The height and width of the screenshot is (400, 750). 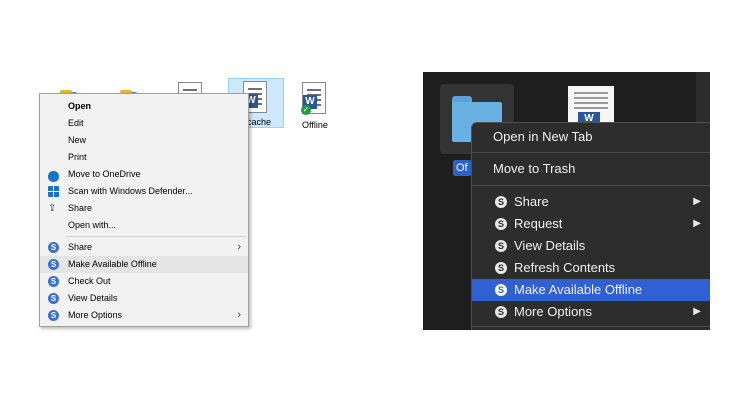 I want to click on word-document-icon: W, so click(x=591, y=106).